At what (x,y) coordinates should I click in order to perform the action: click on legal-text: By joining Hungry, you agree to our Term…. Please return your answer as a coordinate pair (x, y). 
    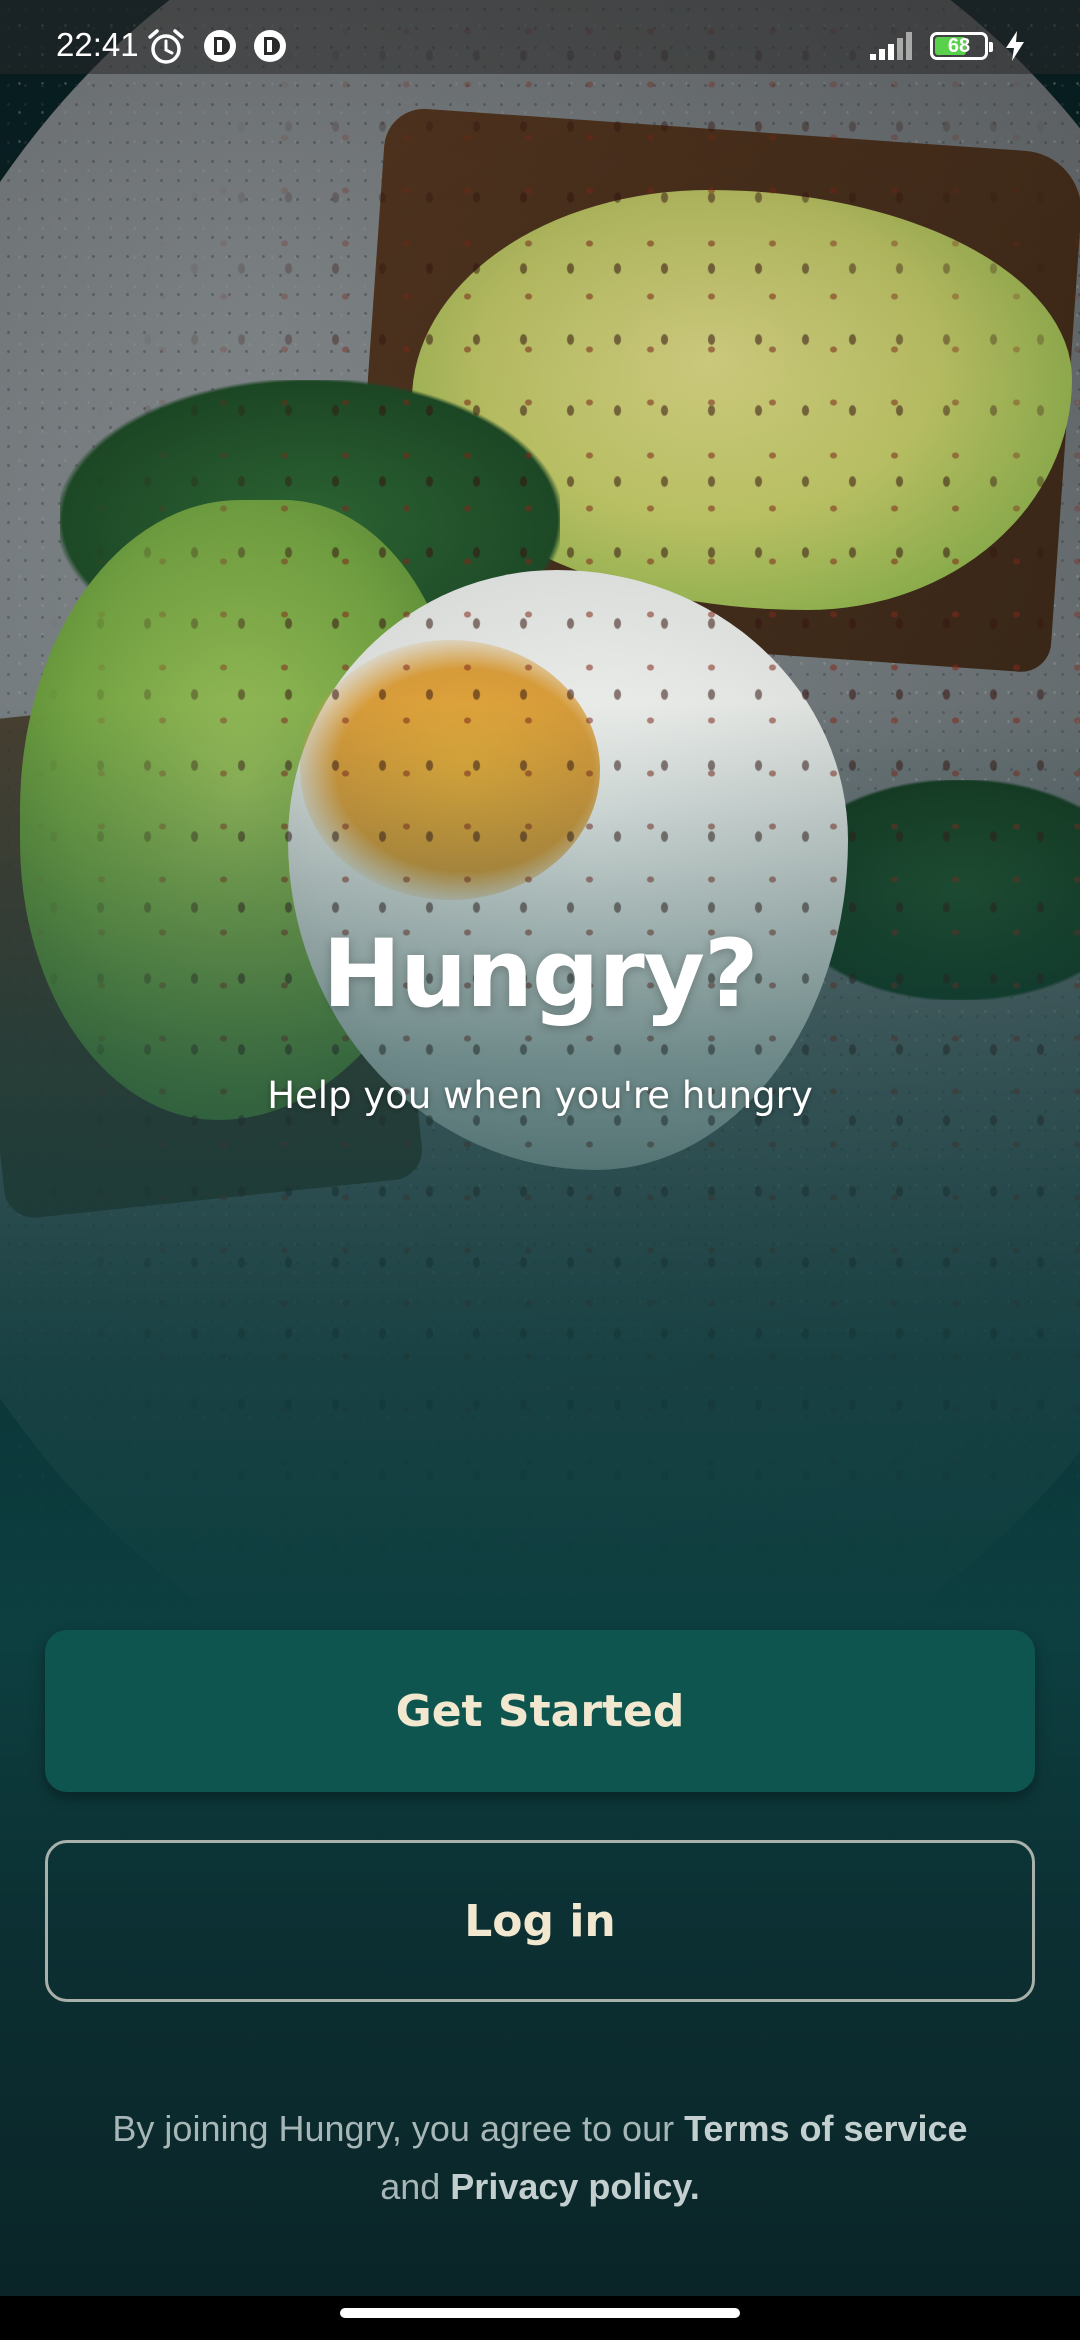
    Looking at the image, I should click on (540, 2158).